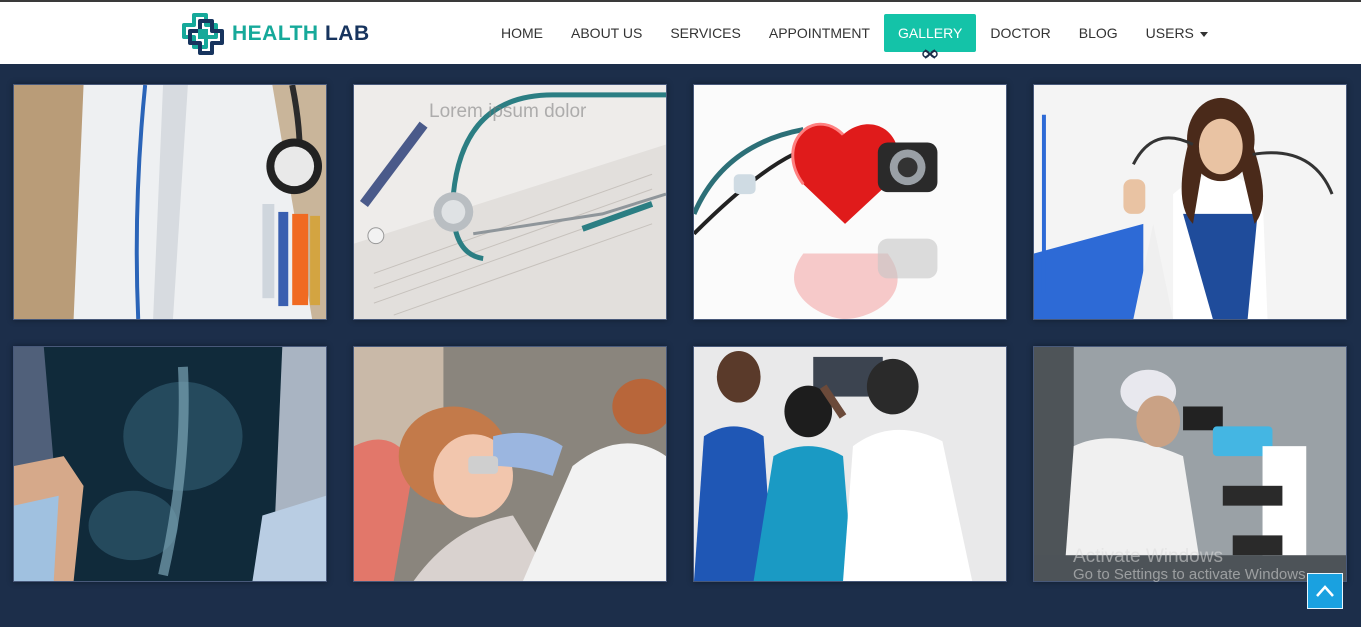  I want to click on nav-doctor: DOCTOR, so click(1020, 33).